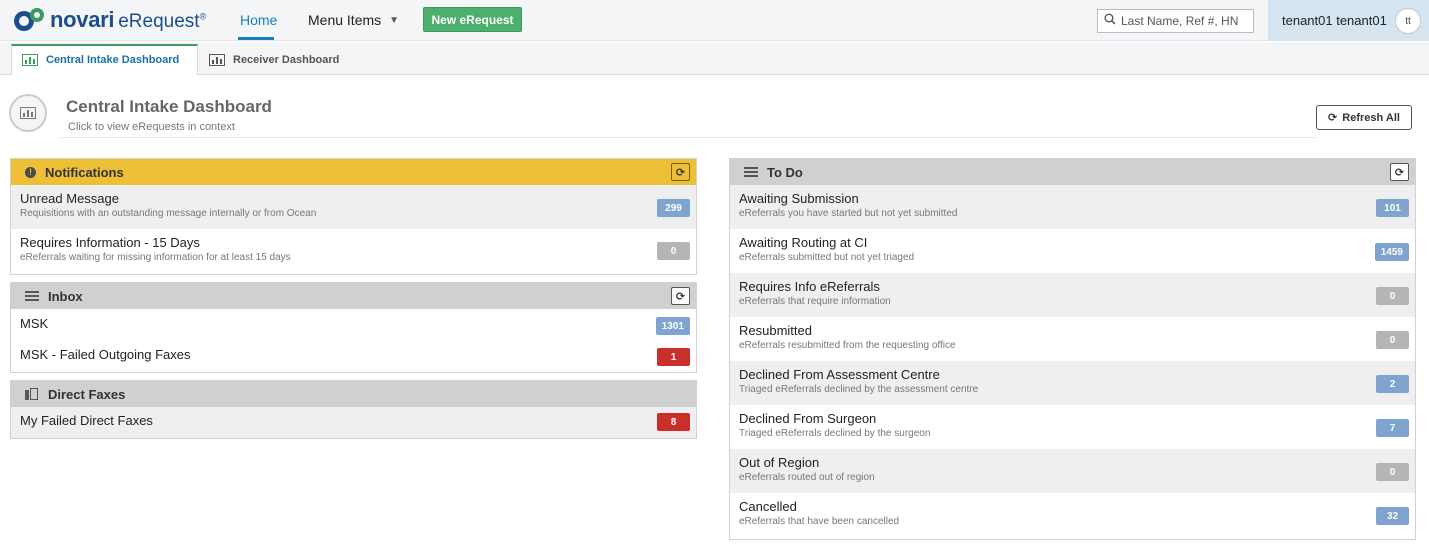 This screenshot has width=1429, height=554. What do you see at coordinates (82, 19) in the screenshot?
I see `logo-brand: novari` at bounding box center [82, 19].